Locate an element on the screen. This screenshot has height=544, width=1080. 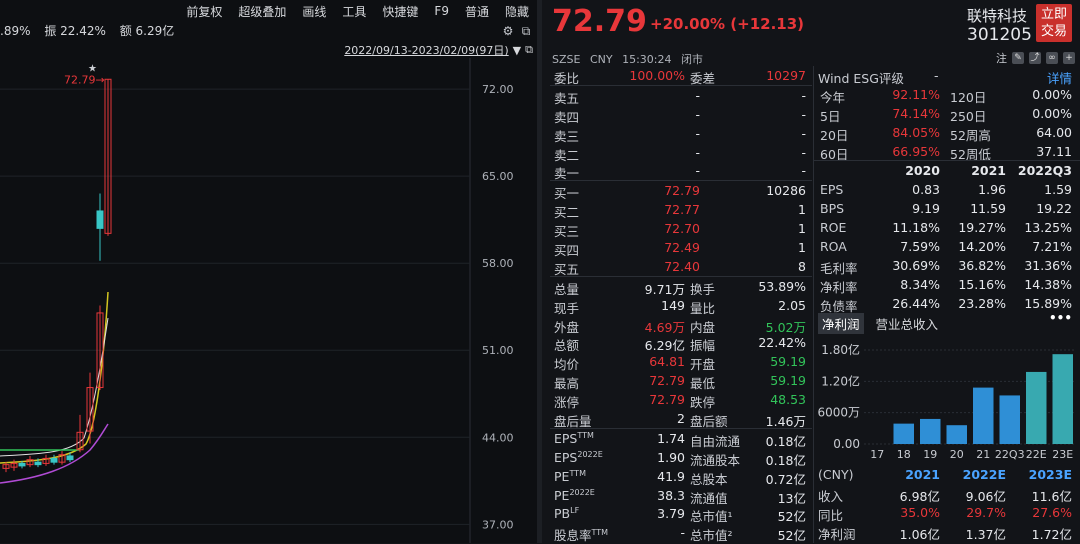
bid-row: 买四 72.49 1 is located at coordinates (680, 248).